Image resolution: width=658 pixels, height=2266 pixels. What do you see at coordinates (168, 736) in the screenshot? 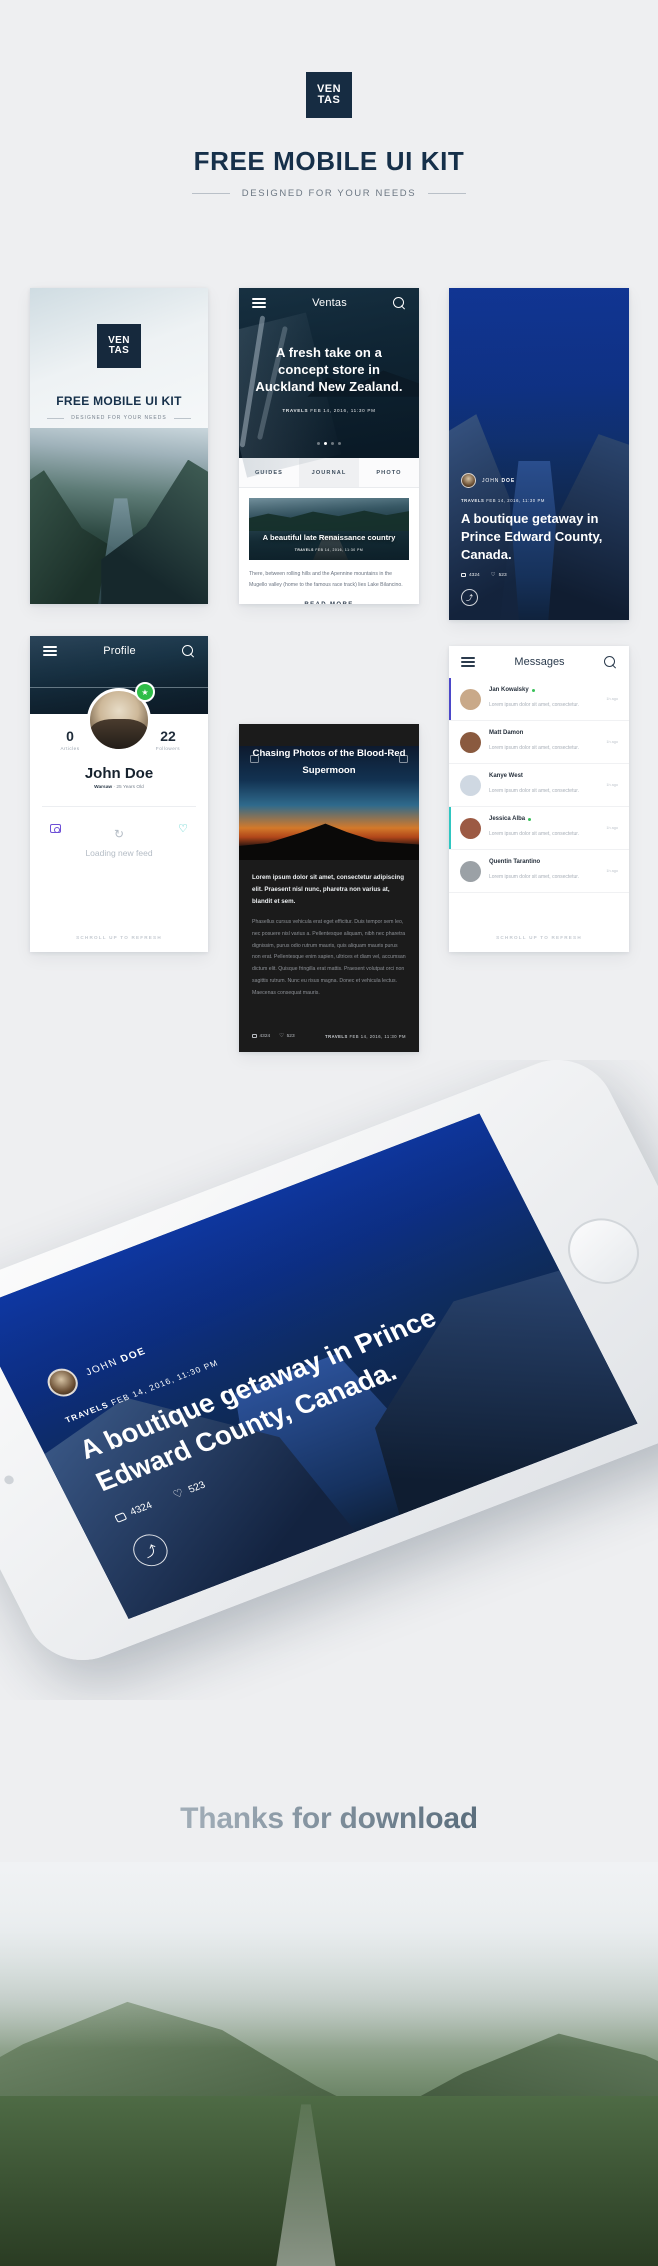
I see `followers-count: 22` at bounding box center [168, 736].